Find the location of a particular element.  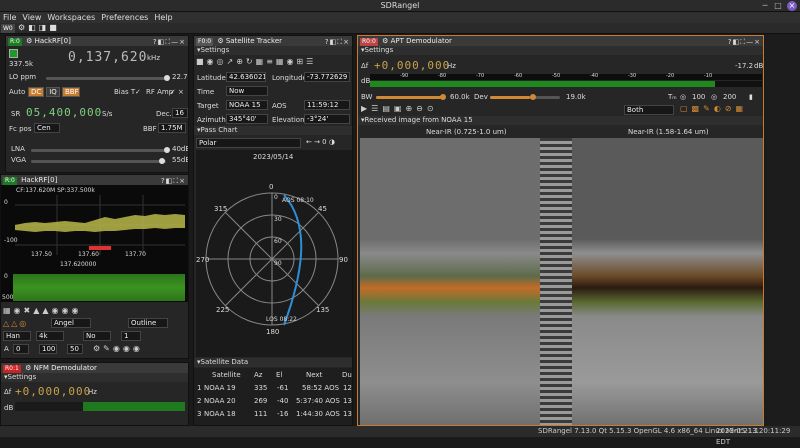

dev-slider is located at coordinates (525, 97).